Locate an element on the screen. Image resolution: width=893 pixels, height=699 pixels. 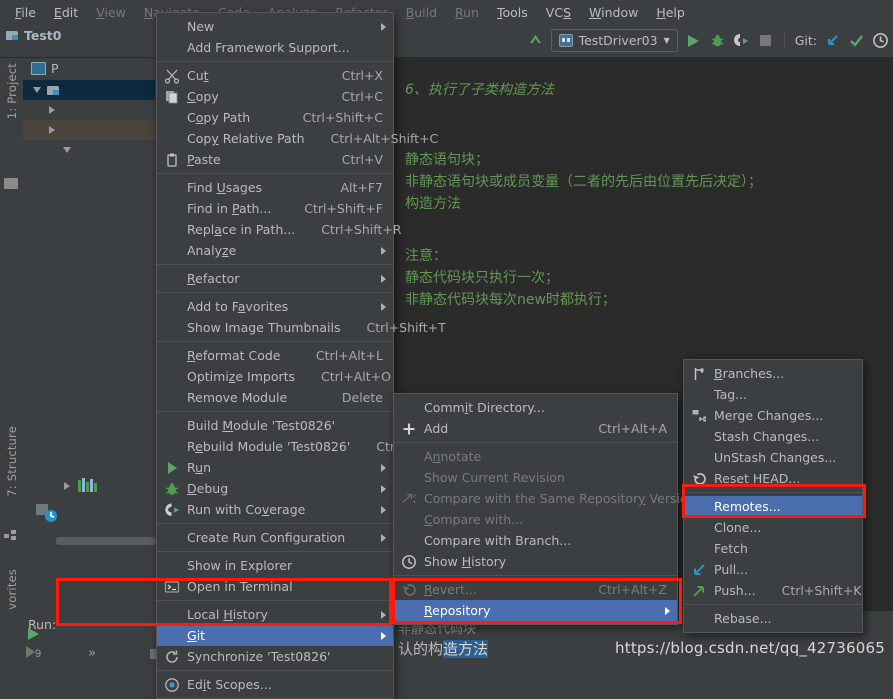
menu-item-run-with-coverage: Run with Coverage is located at coordinates (275, 509).